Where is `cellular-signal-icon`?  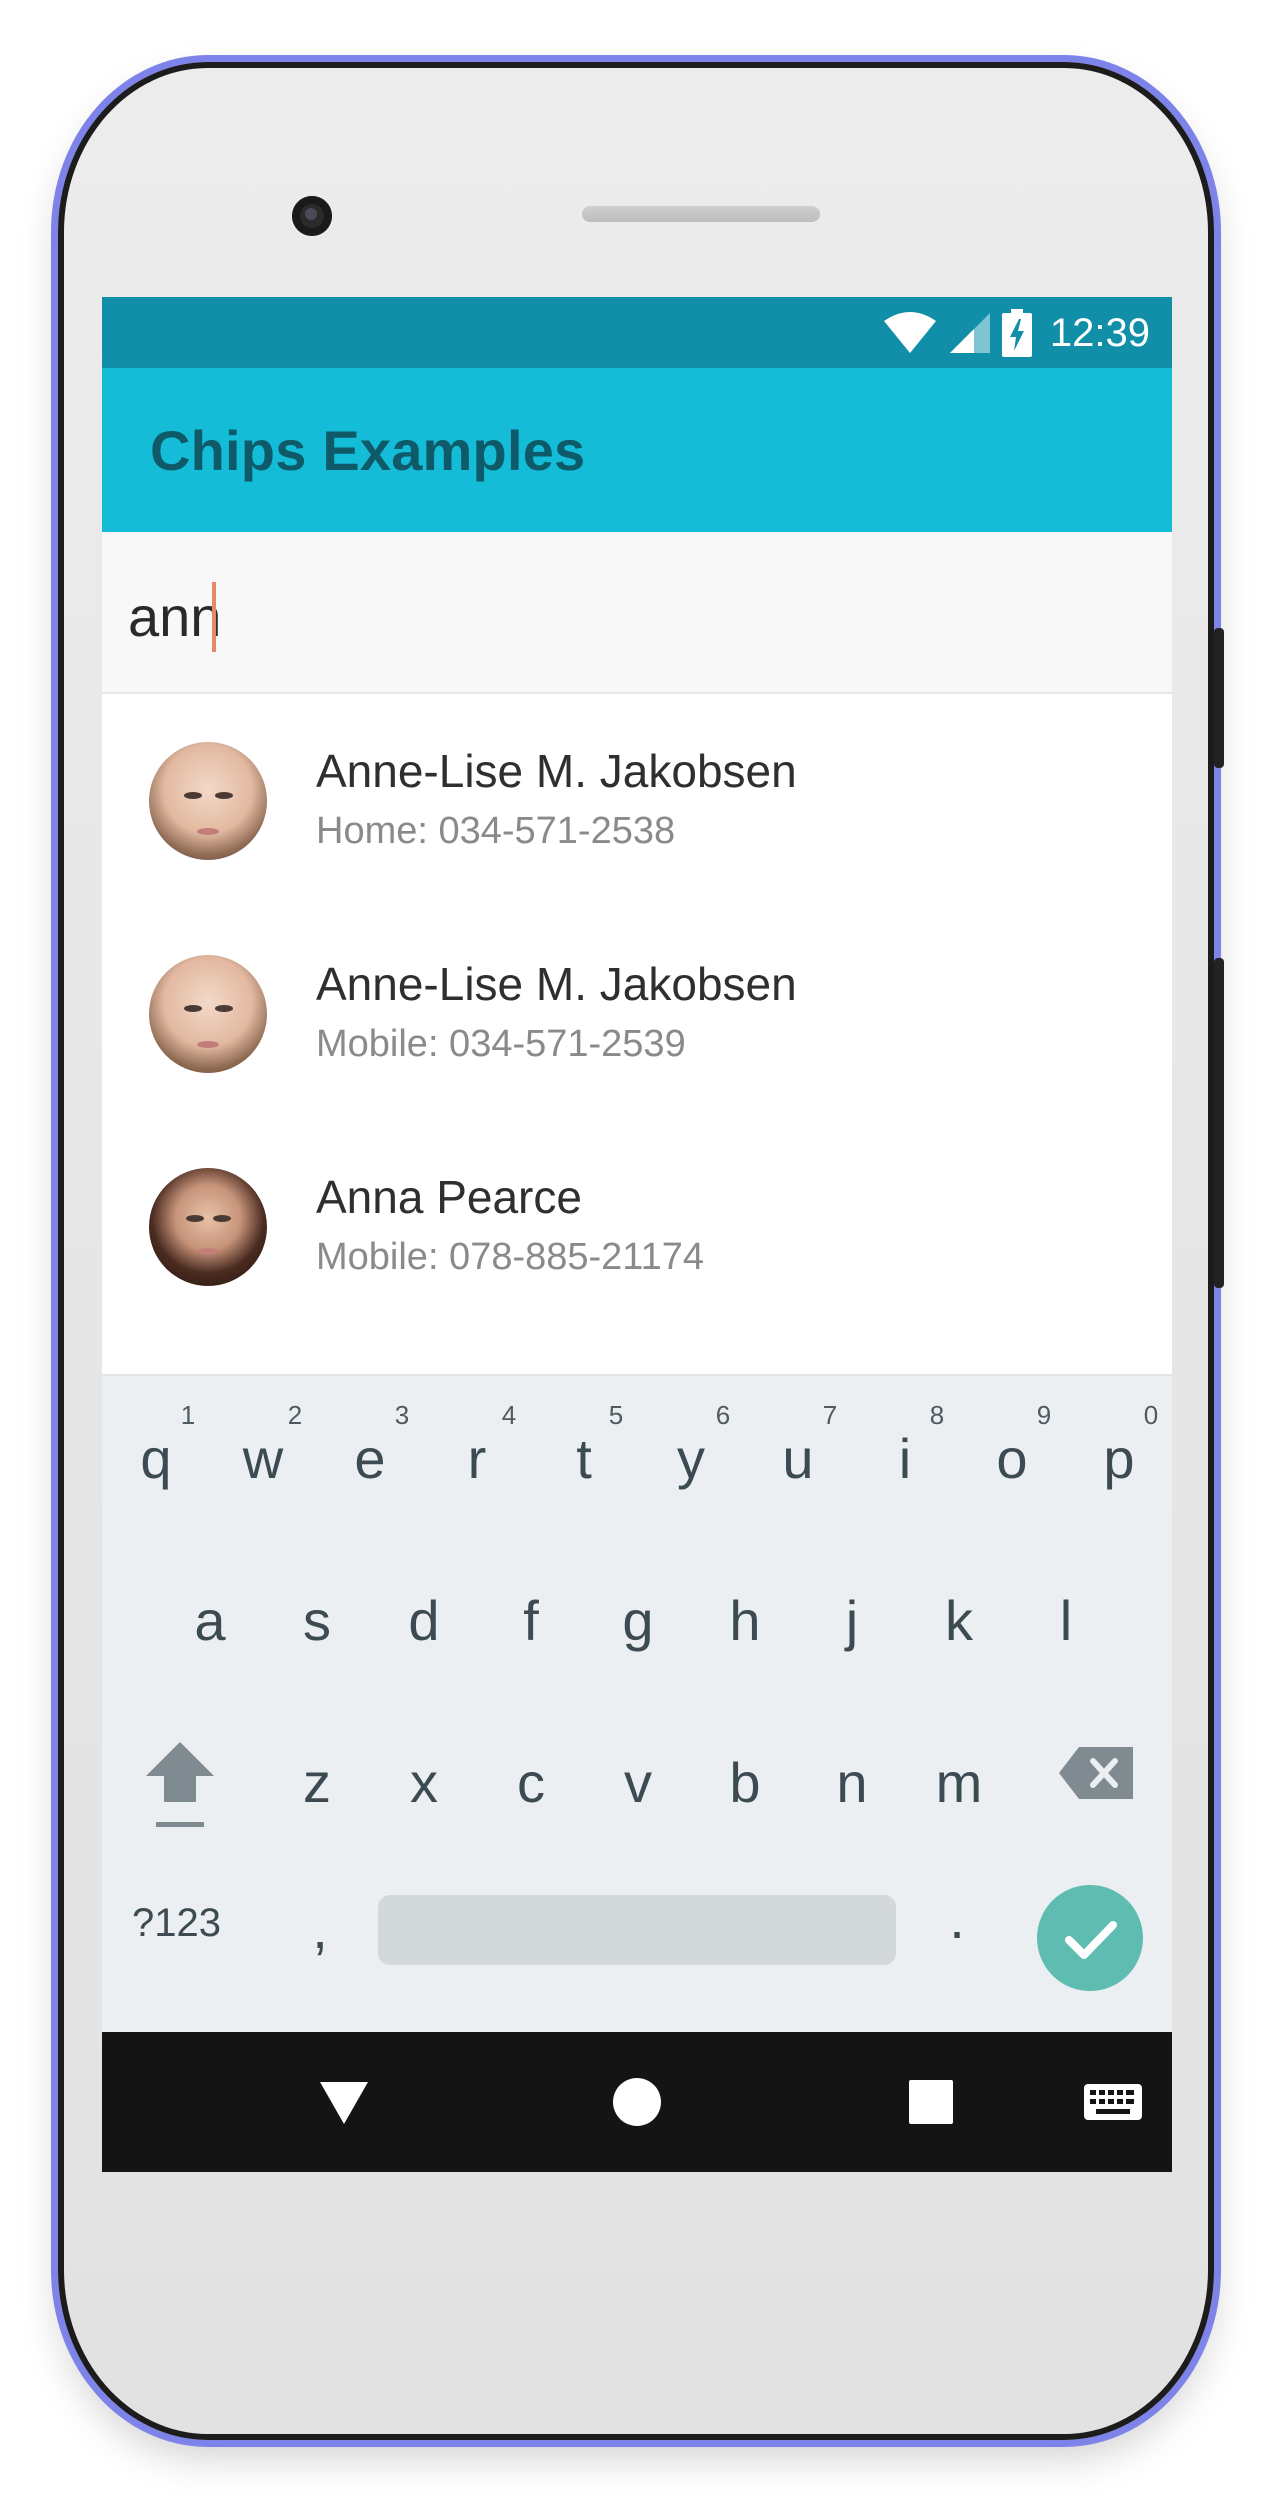
cellular-signal-icon is located at coordinates (969, 333).